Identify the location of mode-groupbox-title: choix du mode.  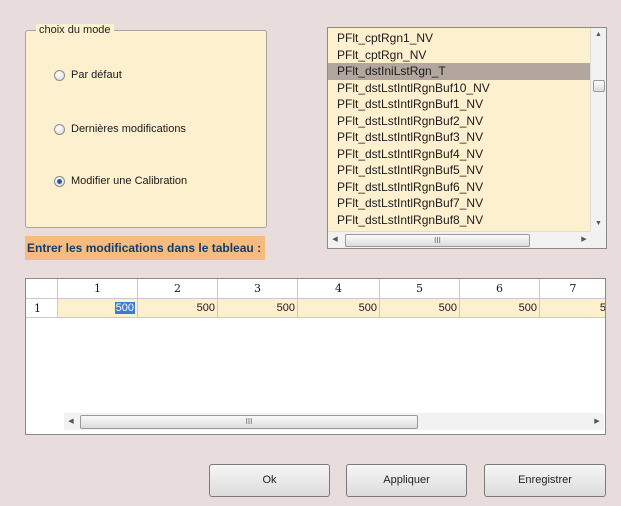
(75, 30).